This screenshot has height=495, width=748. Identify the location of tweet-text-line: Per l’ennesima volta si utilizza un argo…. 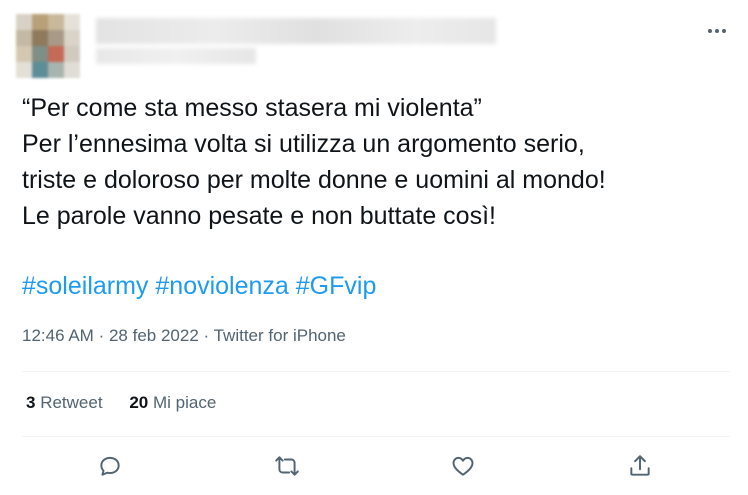
(303, 144).